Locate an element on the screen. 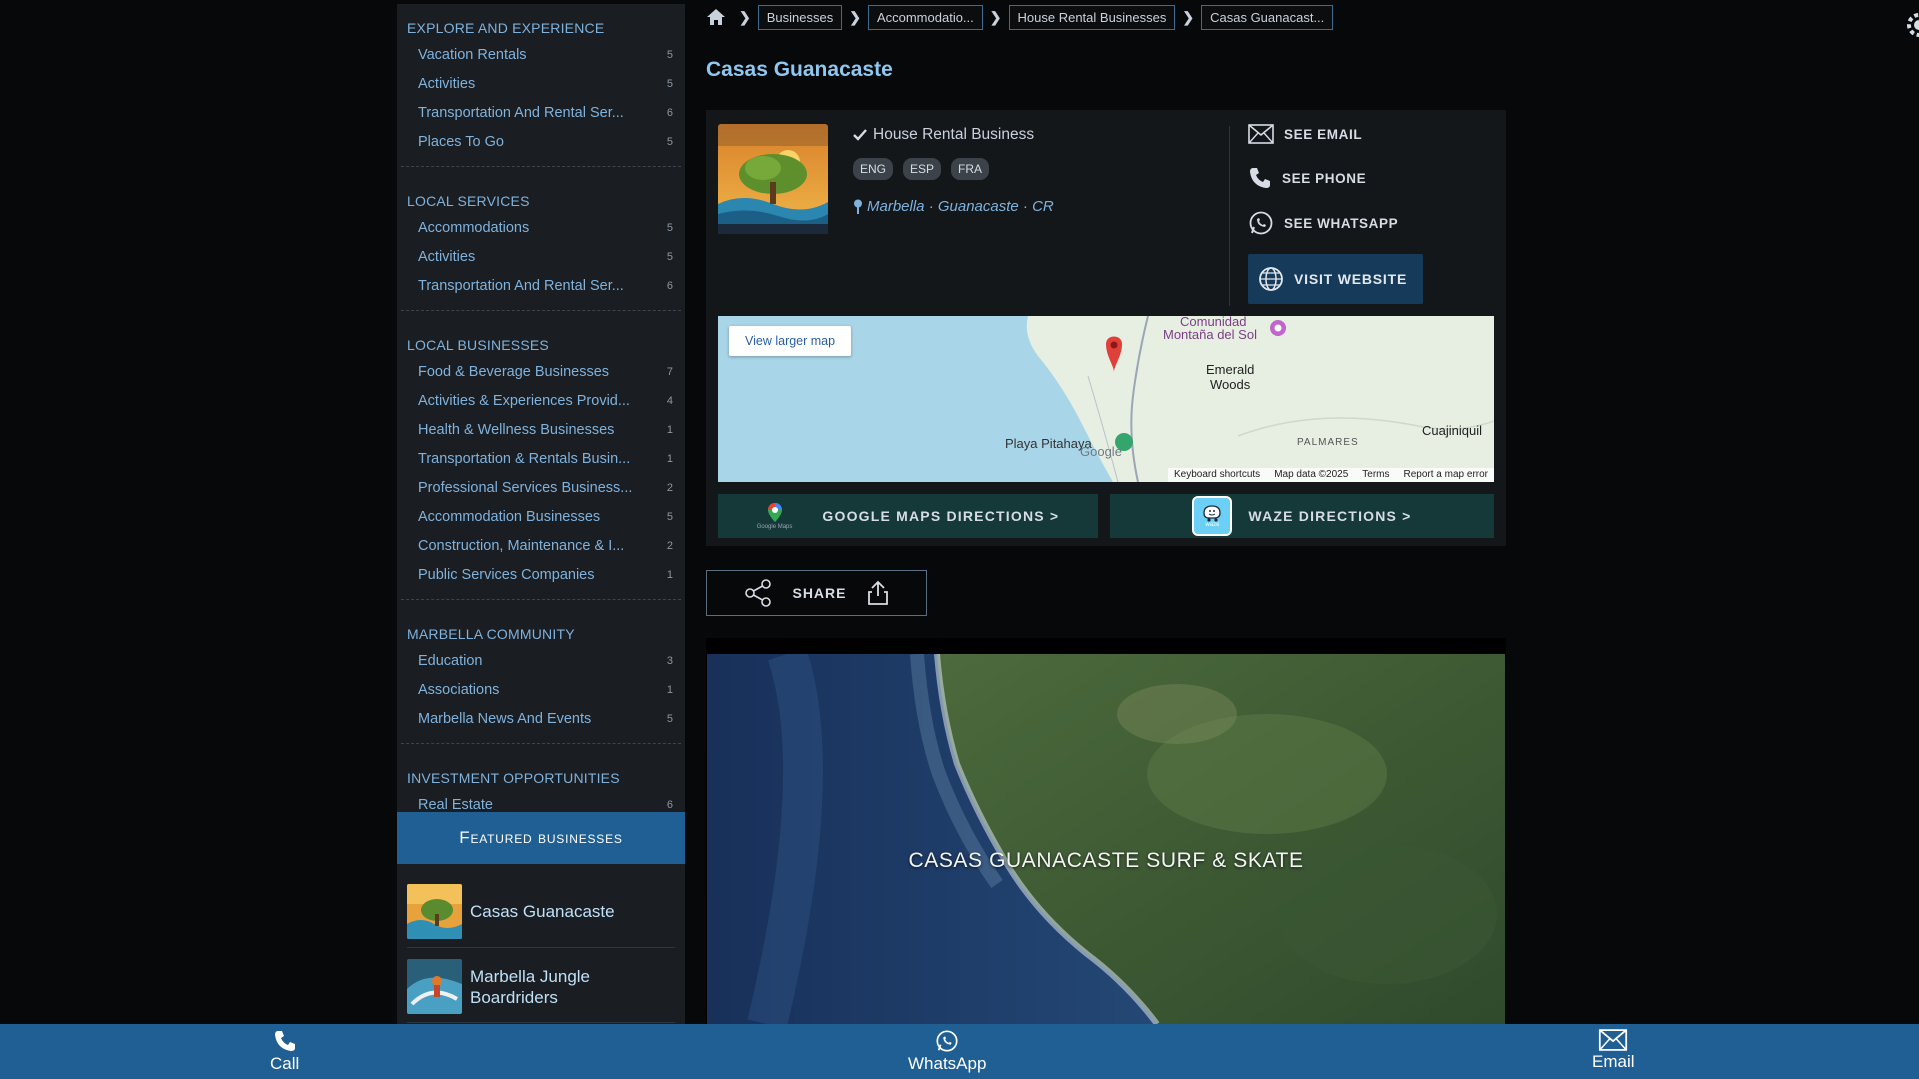 This screenshot has width=1919, height=1079. report-map-error-link: Report a map error is located at coordinates (1446, 475).